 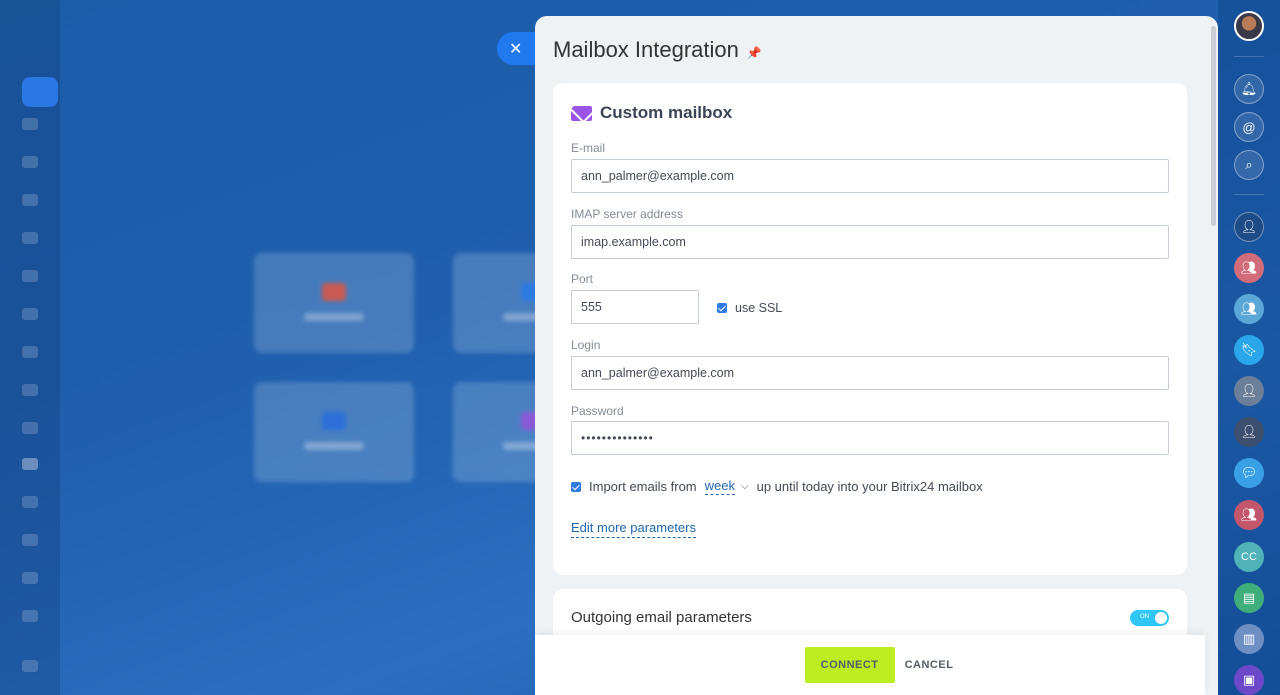 What do you see at coordinates (627, 214) in the screenshot?
I see `imap-label: IMAP server address` at bounding box center [627, 214].